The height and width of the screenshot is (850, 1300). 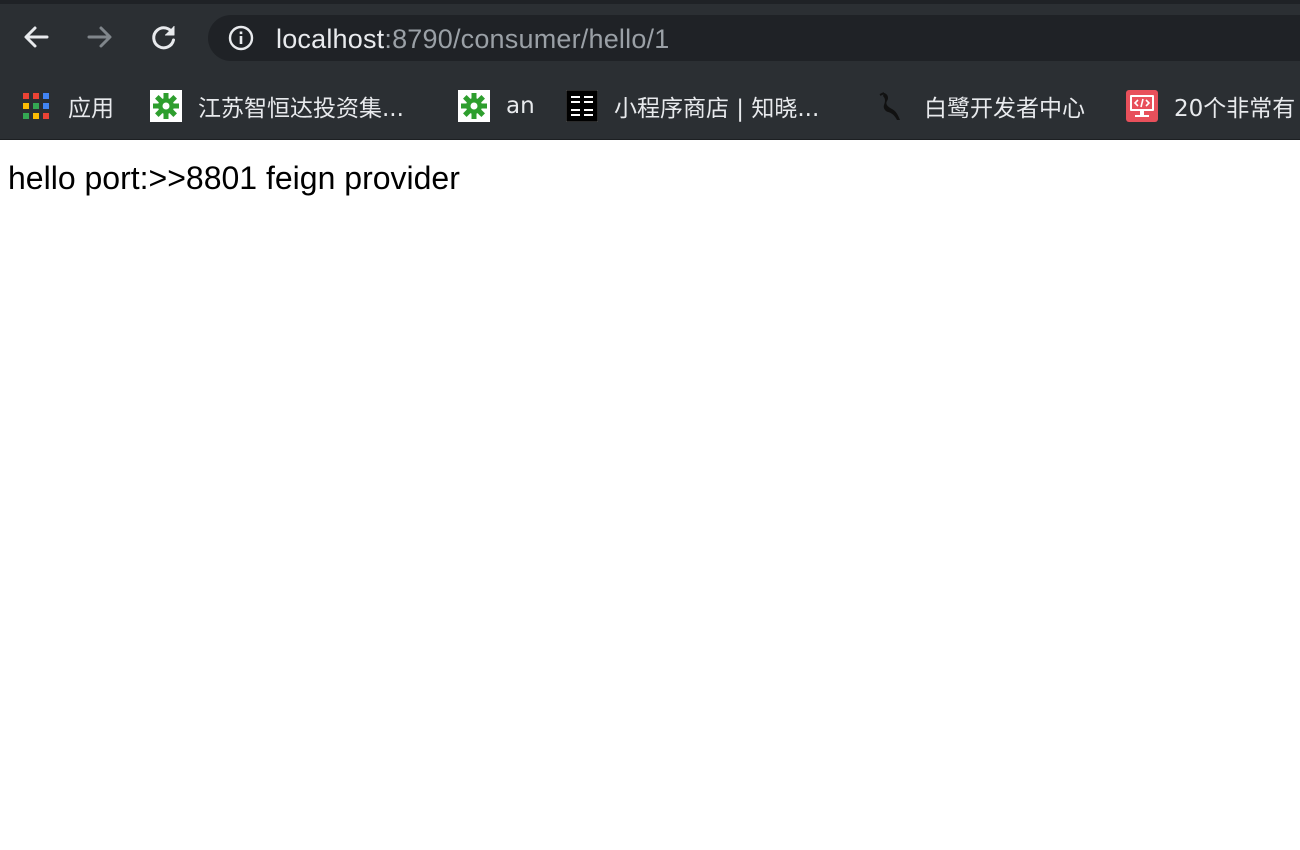 I want to click on back-arrow-icon, so click(x=36, y=37).